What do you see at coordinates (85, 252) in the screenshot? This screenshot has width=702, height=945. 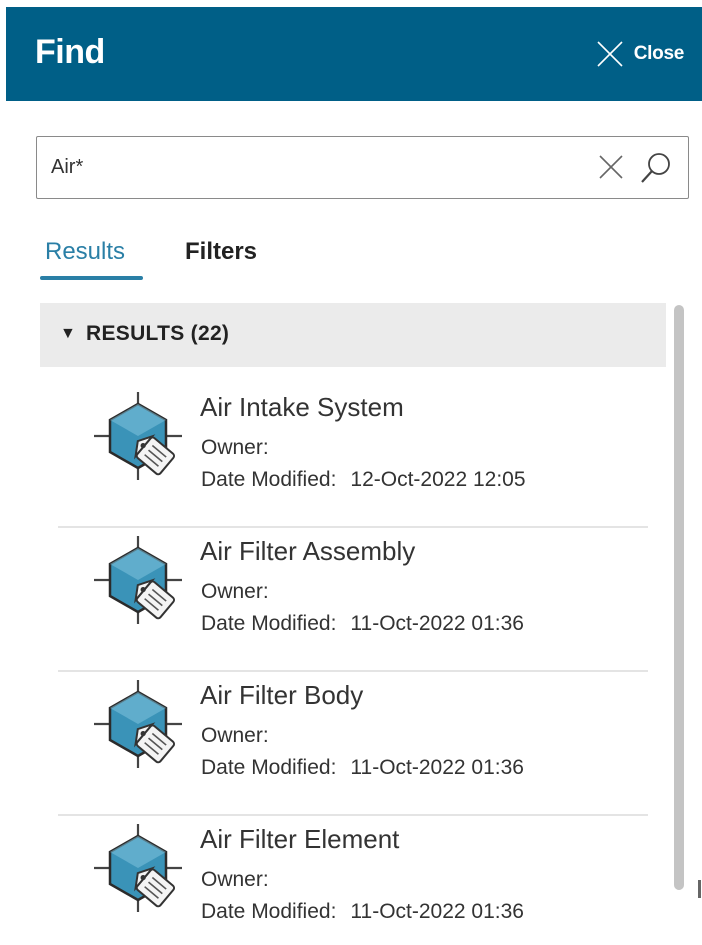 I see `tab-results: Results` at bounding box center [85, 252].